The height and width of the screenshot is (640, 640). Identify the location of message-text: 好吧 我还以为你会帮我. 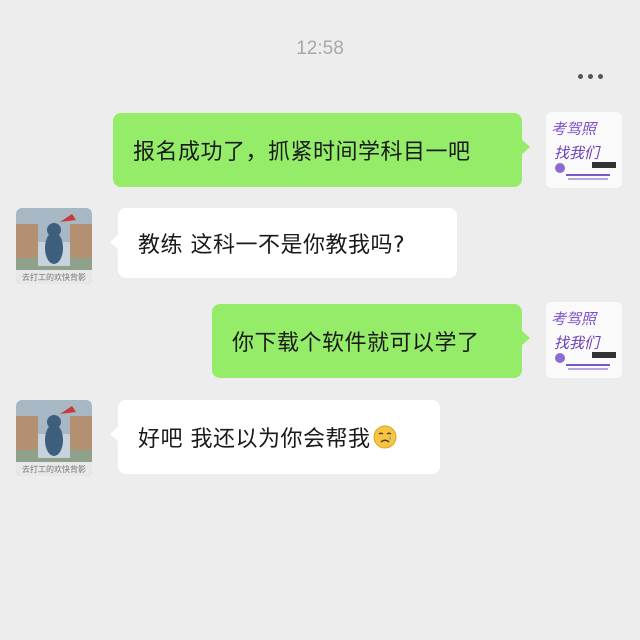
(254, 439).